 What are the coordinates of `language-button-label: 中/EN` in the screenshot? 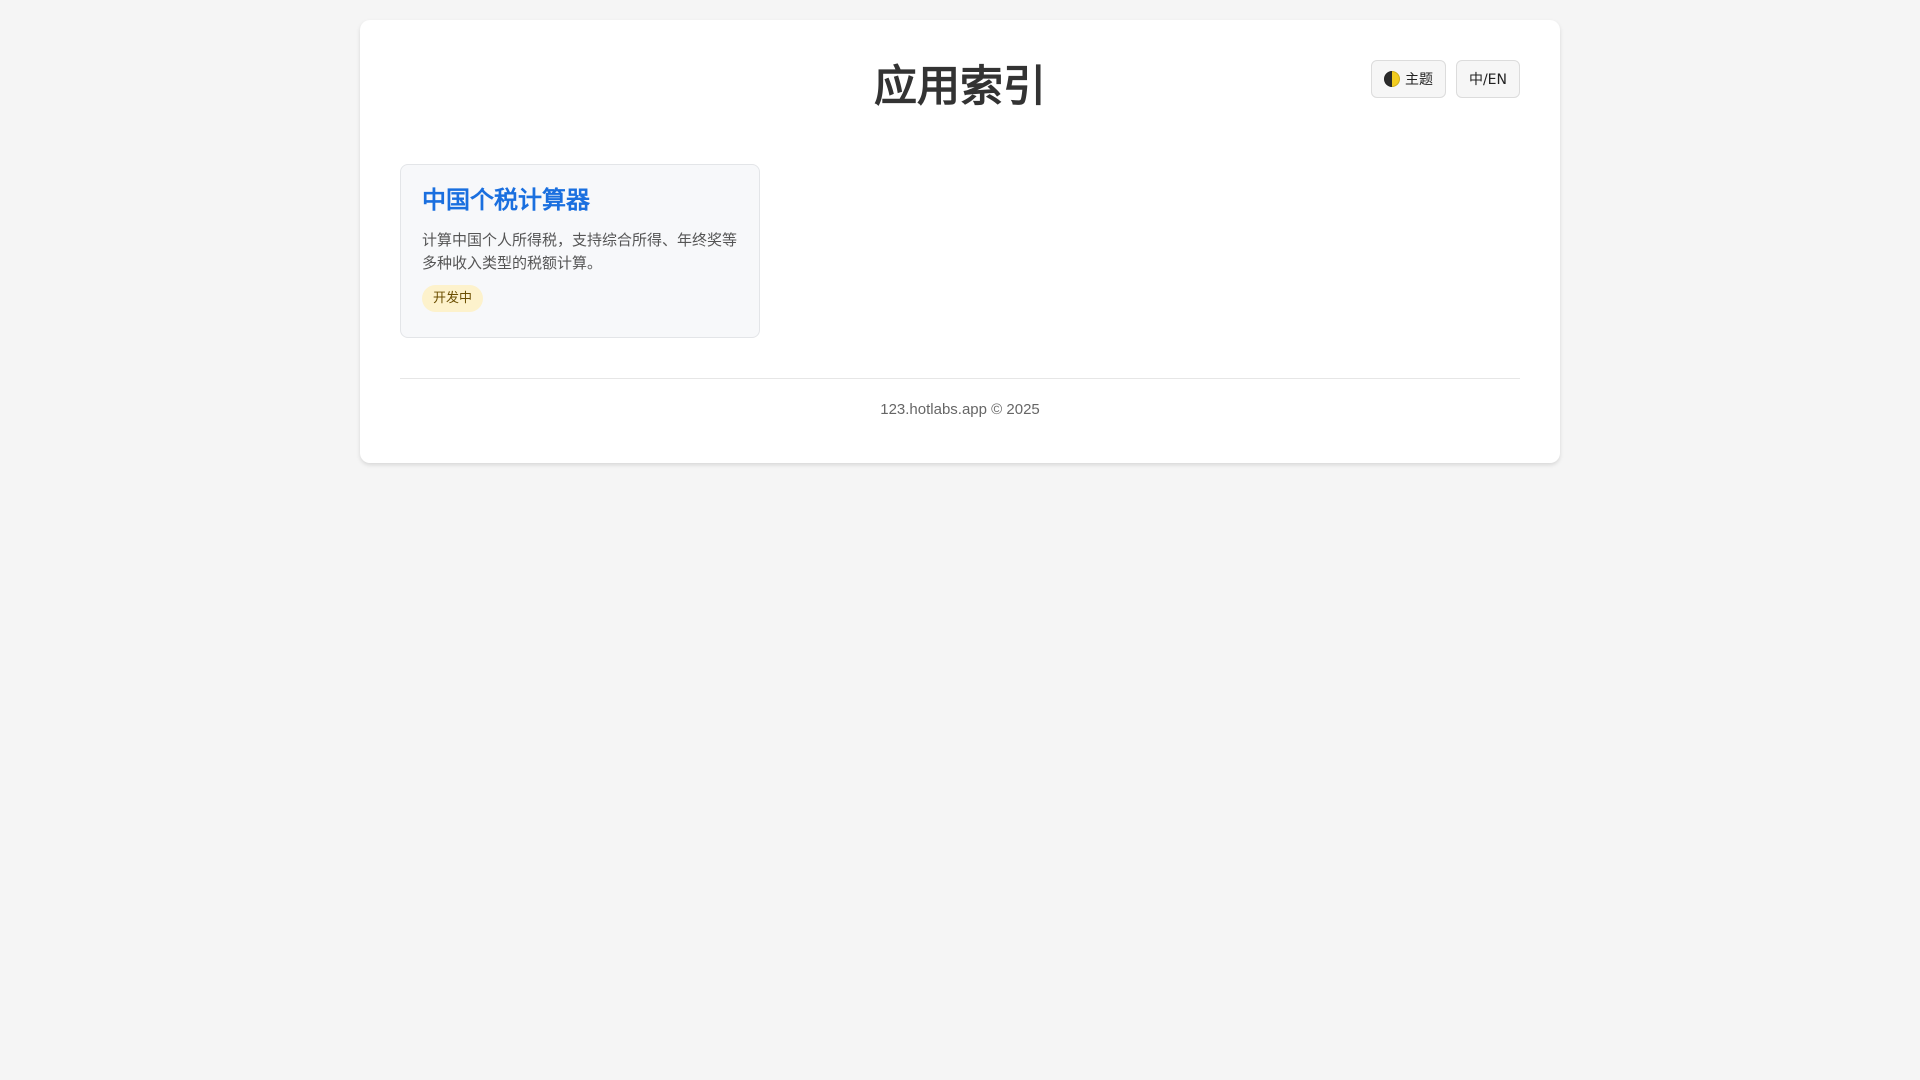 It's located at (1487, 80).